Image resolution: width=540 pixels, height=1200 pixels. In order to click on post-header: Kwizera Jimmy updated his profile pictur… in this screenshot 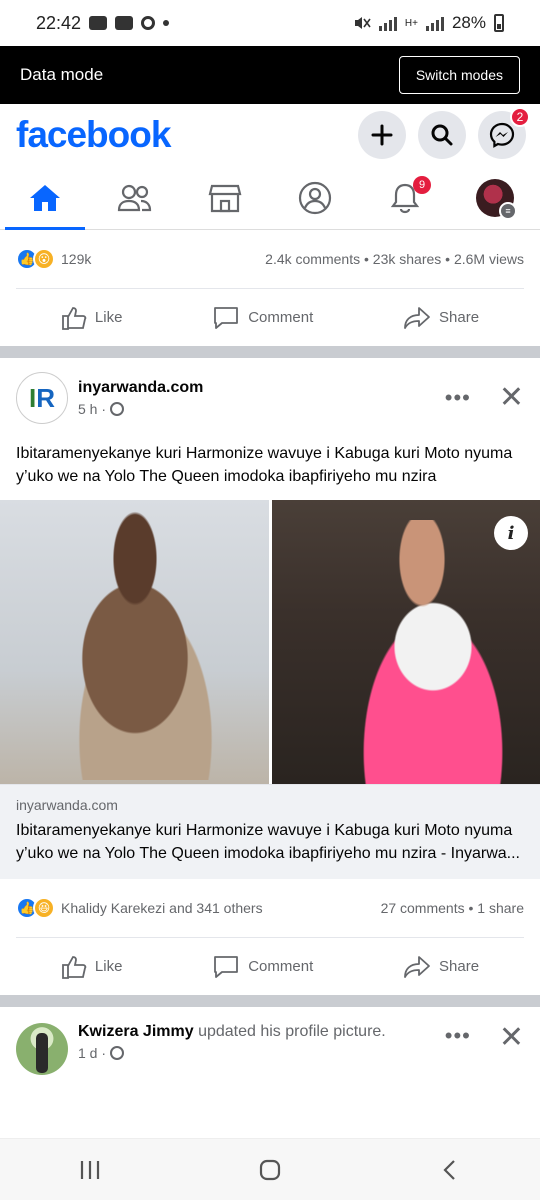, I will do `click(270, 1046)`.